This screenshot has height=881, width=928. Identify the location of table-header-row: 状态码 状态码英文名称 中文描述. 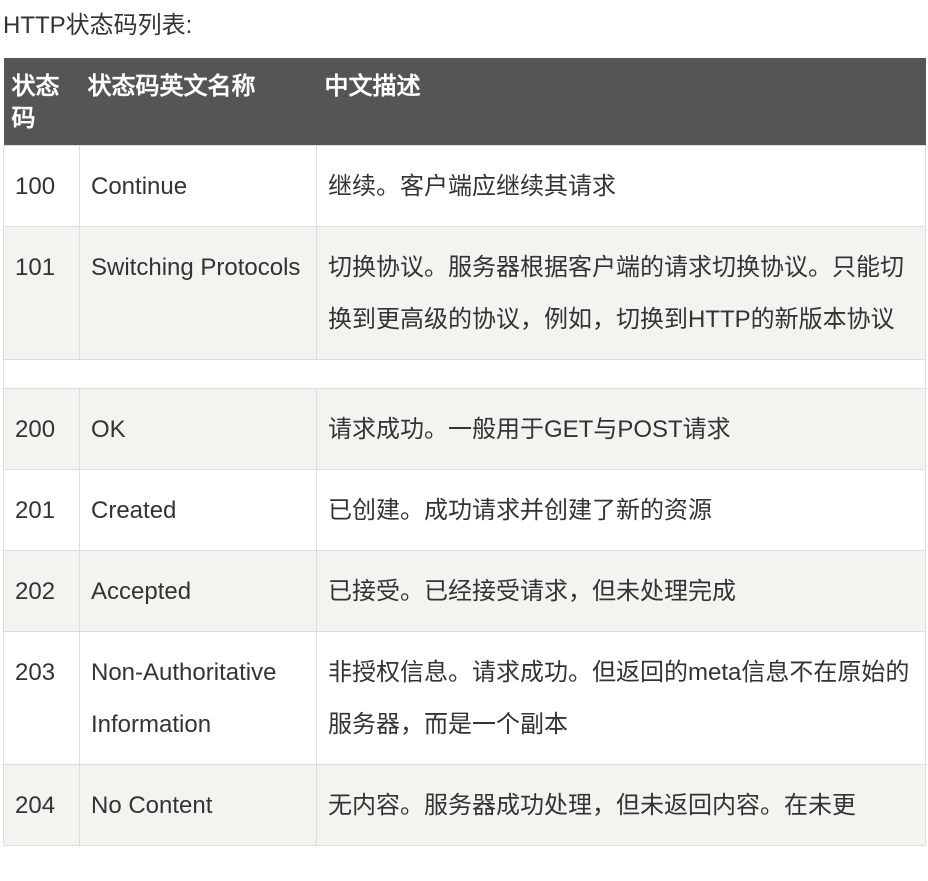
(464, 102).